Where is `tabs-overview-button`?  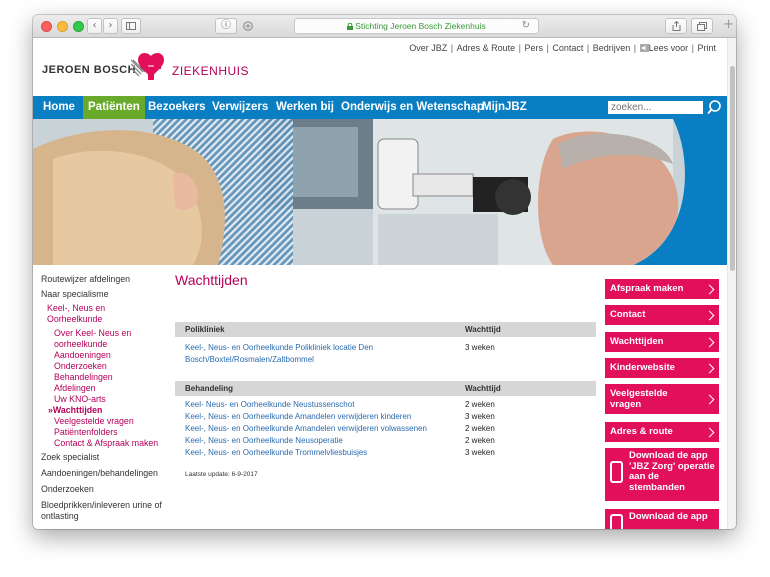
tabs-overview-button is located at coordinates (702, 26).